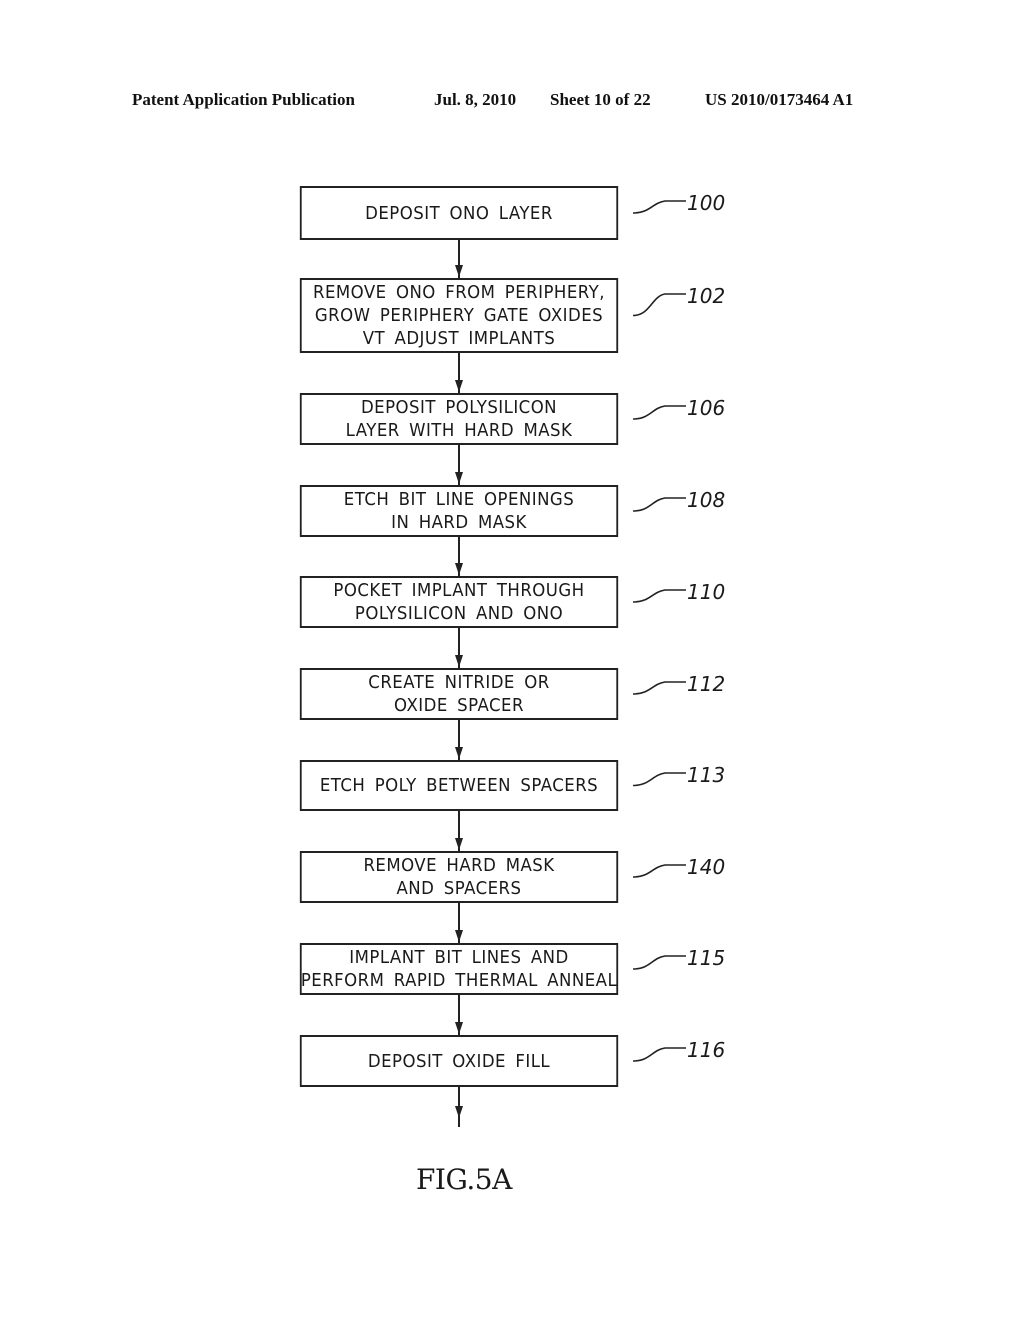 The width and height of the screenshot is (1024, 1320). Describe the element at coordinates (459, 407) in the screenshot. I see `step-text-line: DEPOSIT POLYSILICON` at that location.